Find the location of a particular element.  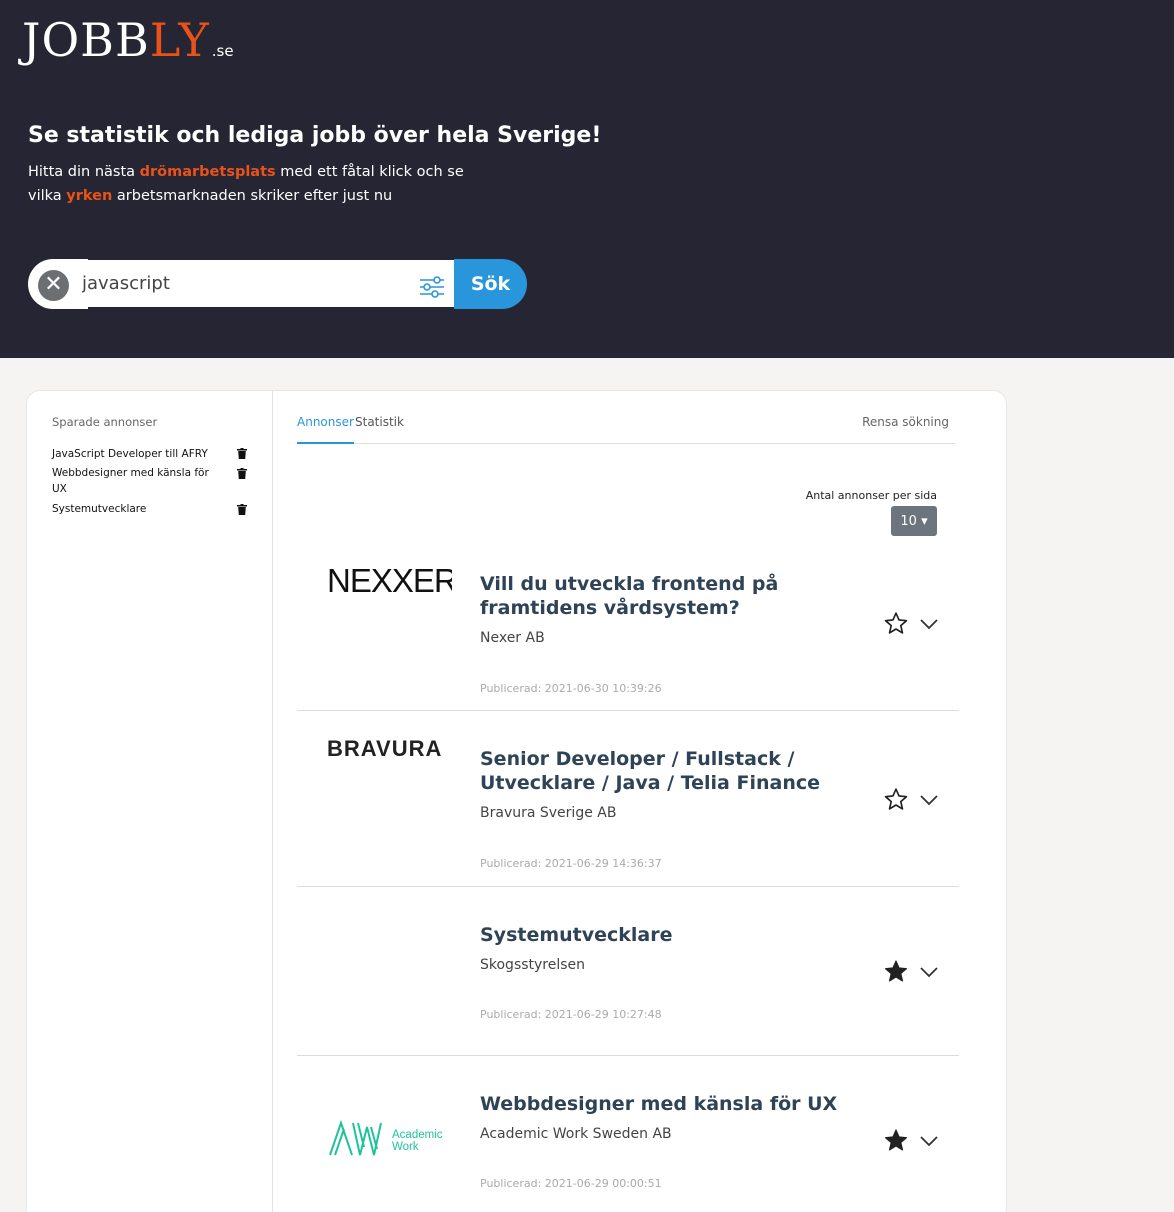

job-company: Bravura Sverige AB is located at coordinates (548, 813).